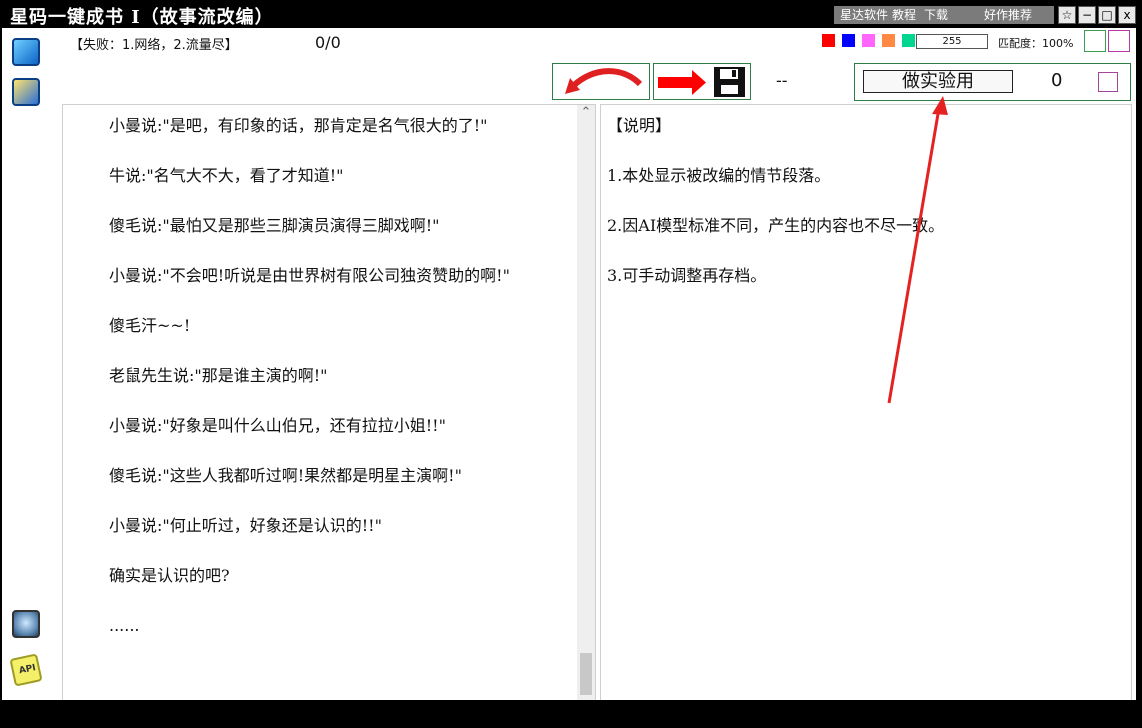  Describe the element at coordinates (888, 40) in the screenshot. I see `orange-color-swatch` at that location.